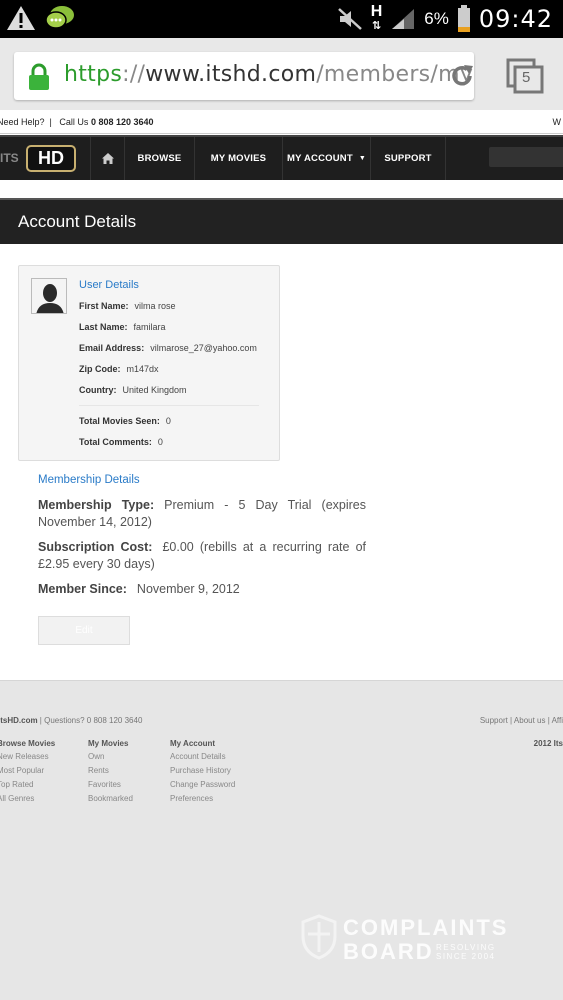 This screenshot has width=563, height=1000. Describe the element at coordinates (27, 784) in the screenshot. I see `footer-link: Top Rated` at that location.